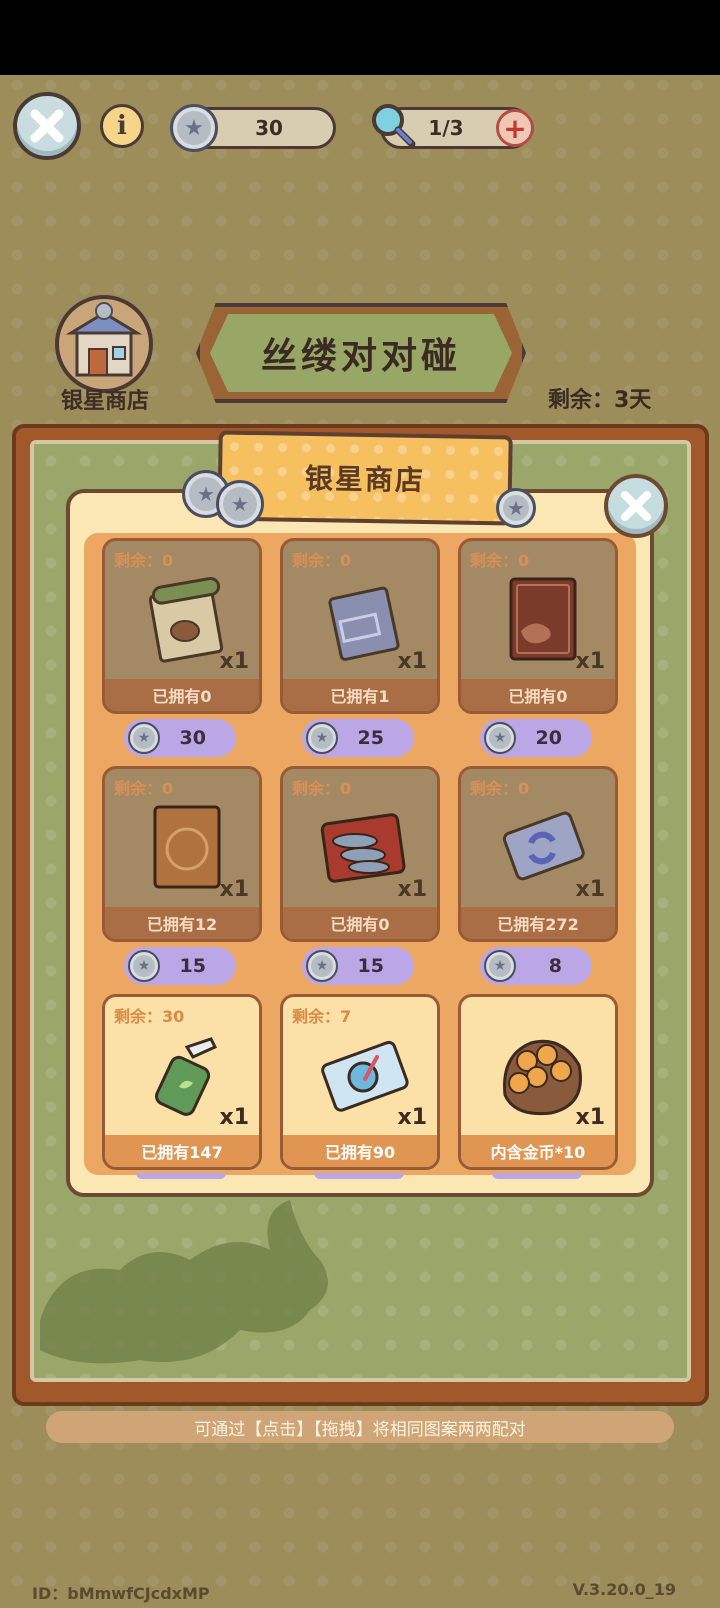 This screenshot has height=1608, width=720. I want to click on hint-count: 1/3, so click(446, 128).